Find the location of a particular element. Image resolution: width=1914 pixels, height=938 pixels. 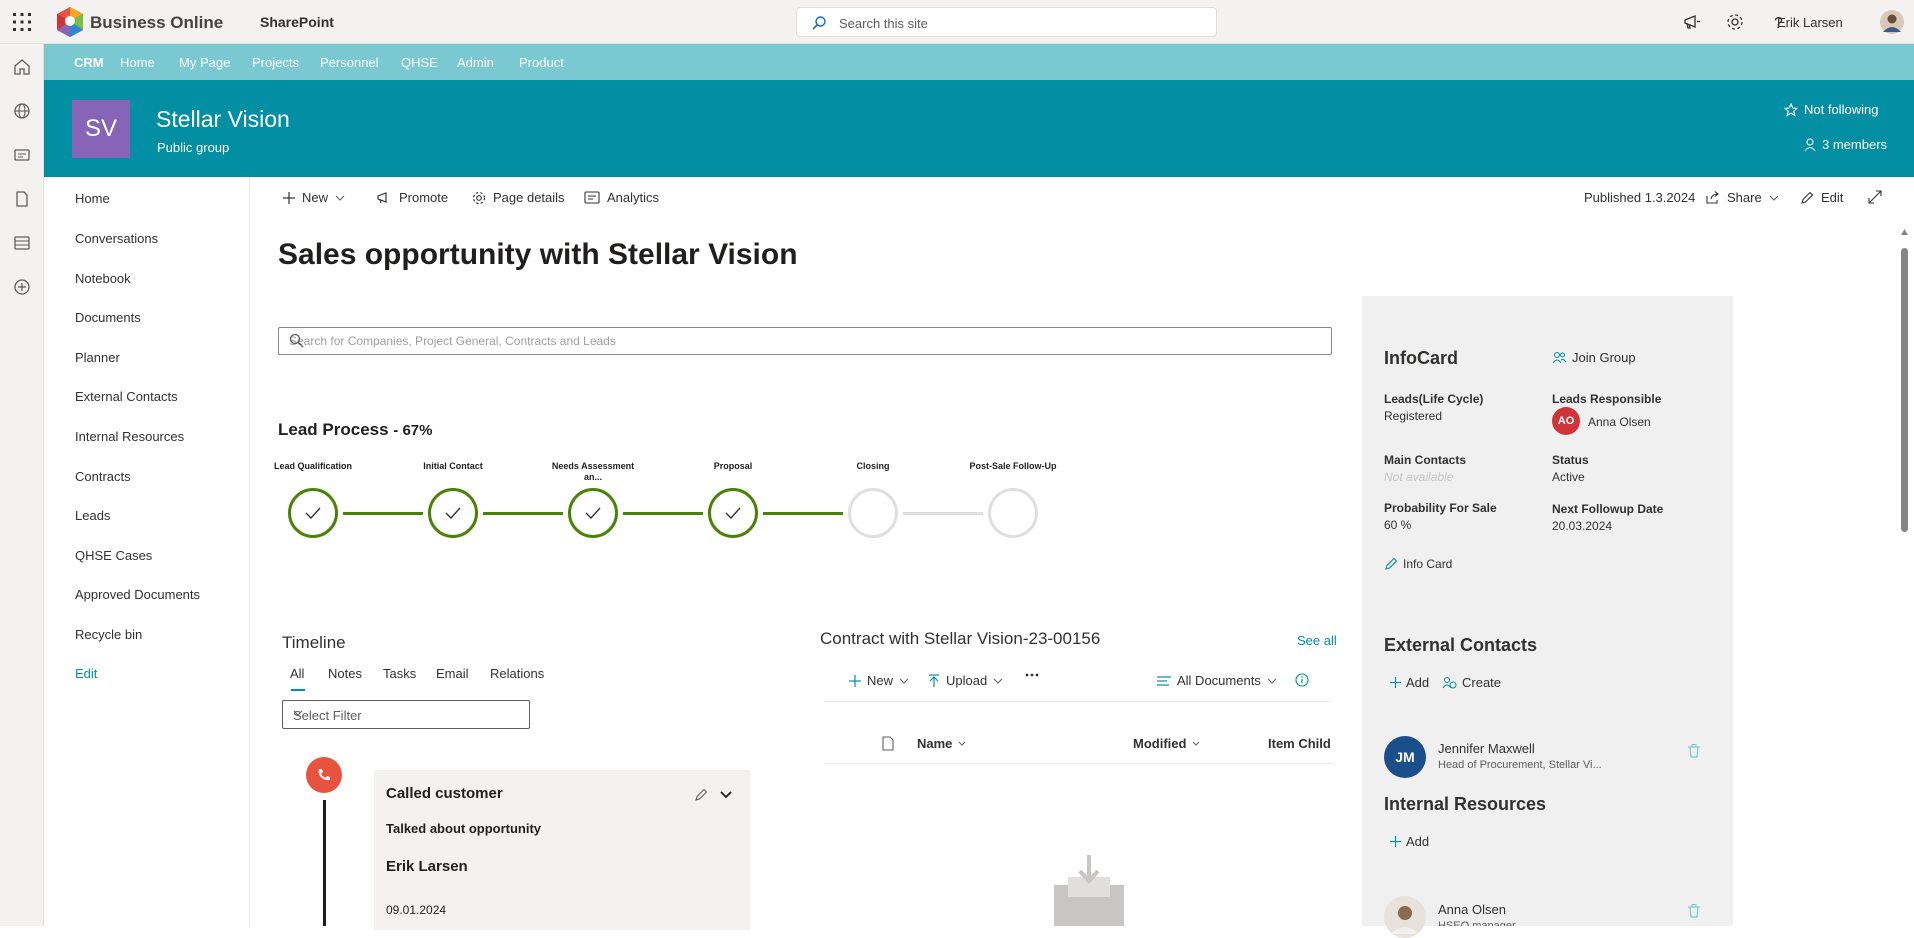

add-external-contact-button: Add is located at coordinates (1409, 682).